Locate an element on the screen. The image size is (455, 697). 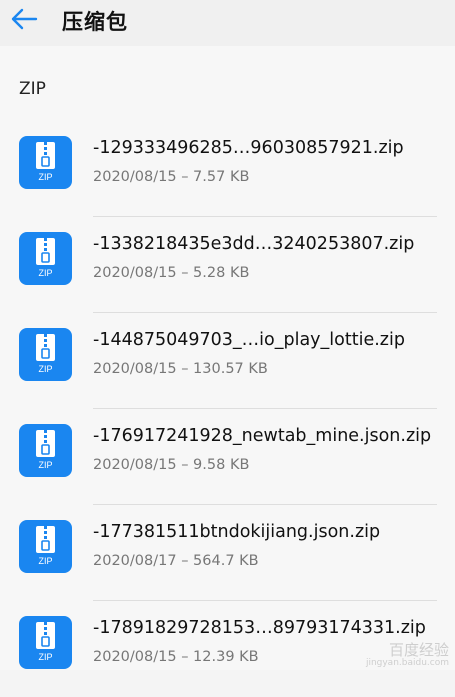
file-meta: 2020/08/15 – 9.58 KB is located at coordinates (171, 465).